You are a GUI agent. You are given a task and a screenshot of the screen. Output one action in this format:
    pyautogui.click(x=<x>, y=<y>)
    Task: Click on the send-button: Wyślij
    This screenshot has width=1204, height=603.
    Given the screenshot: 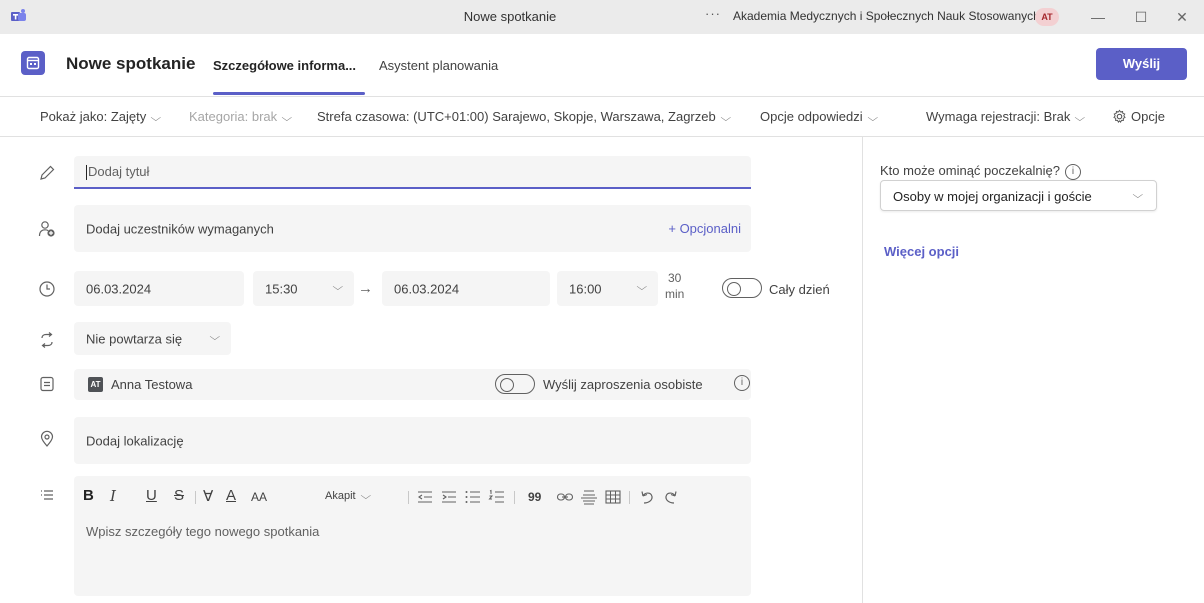 What is the action you would take?
    pyautogui.click(x=1141, y=64)
    